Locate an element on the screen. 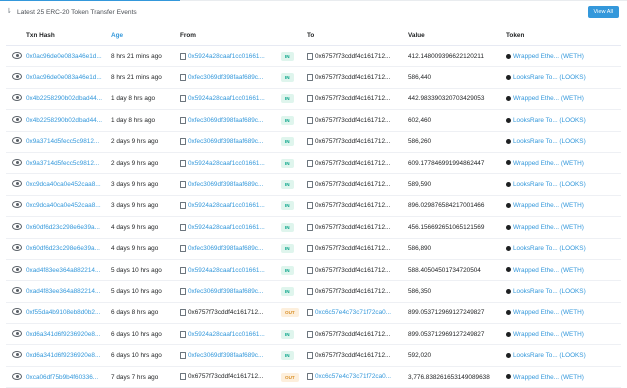  age-text: 4 days 9 hrs ago is located at coordinates (135, 227).